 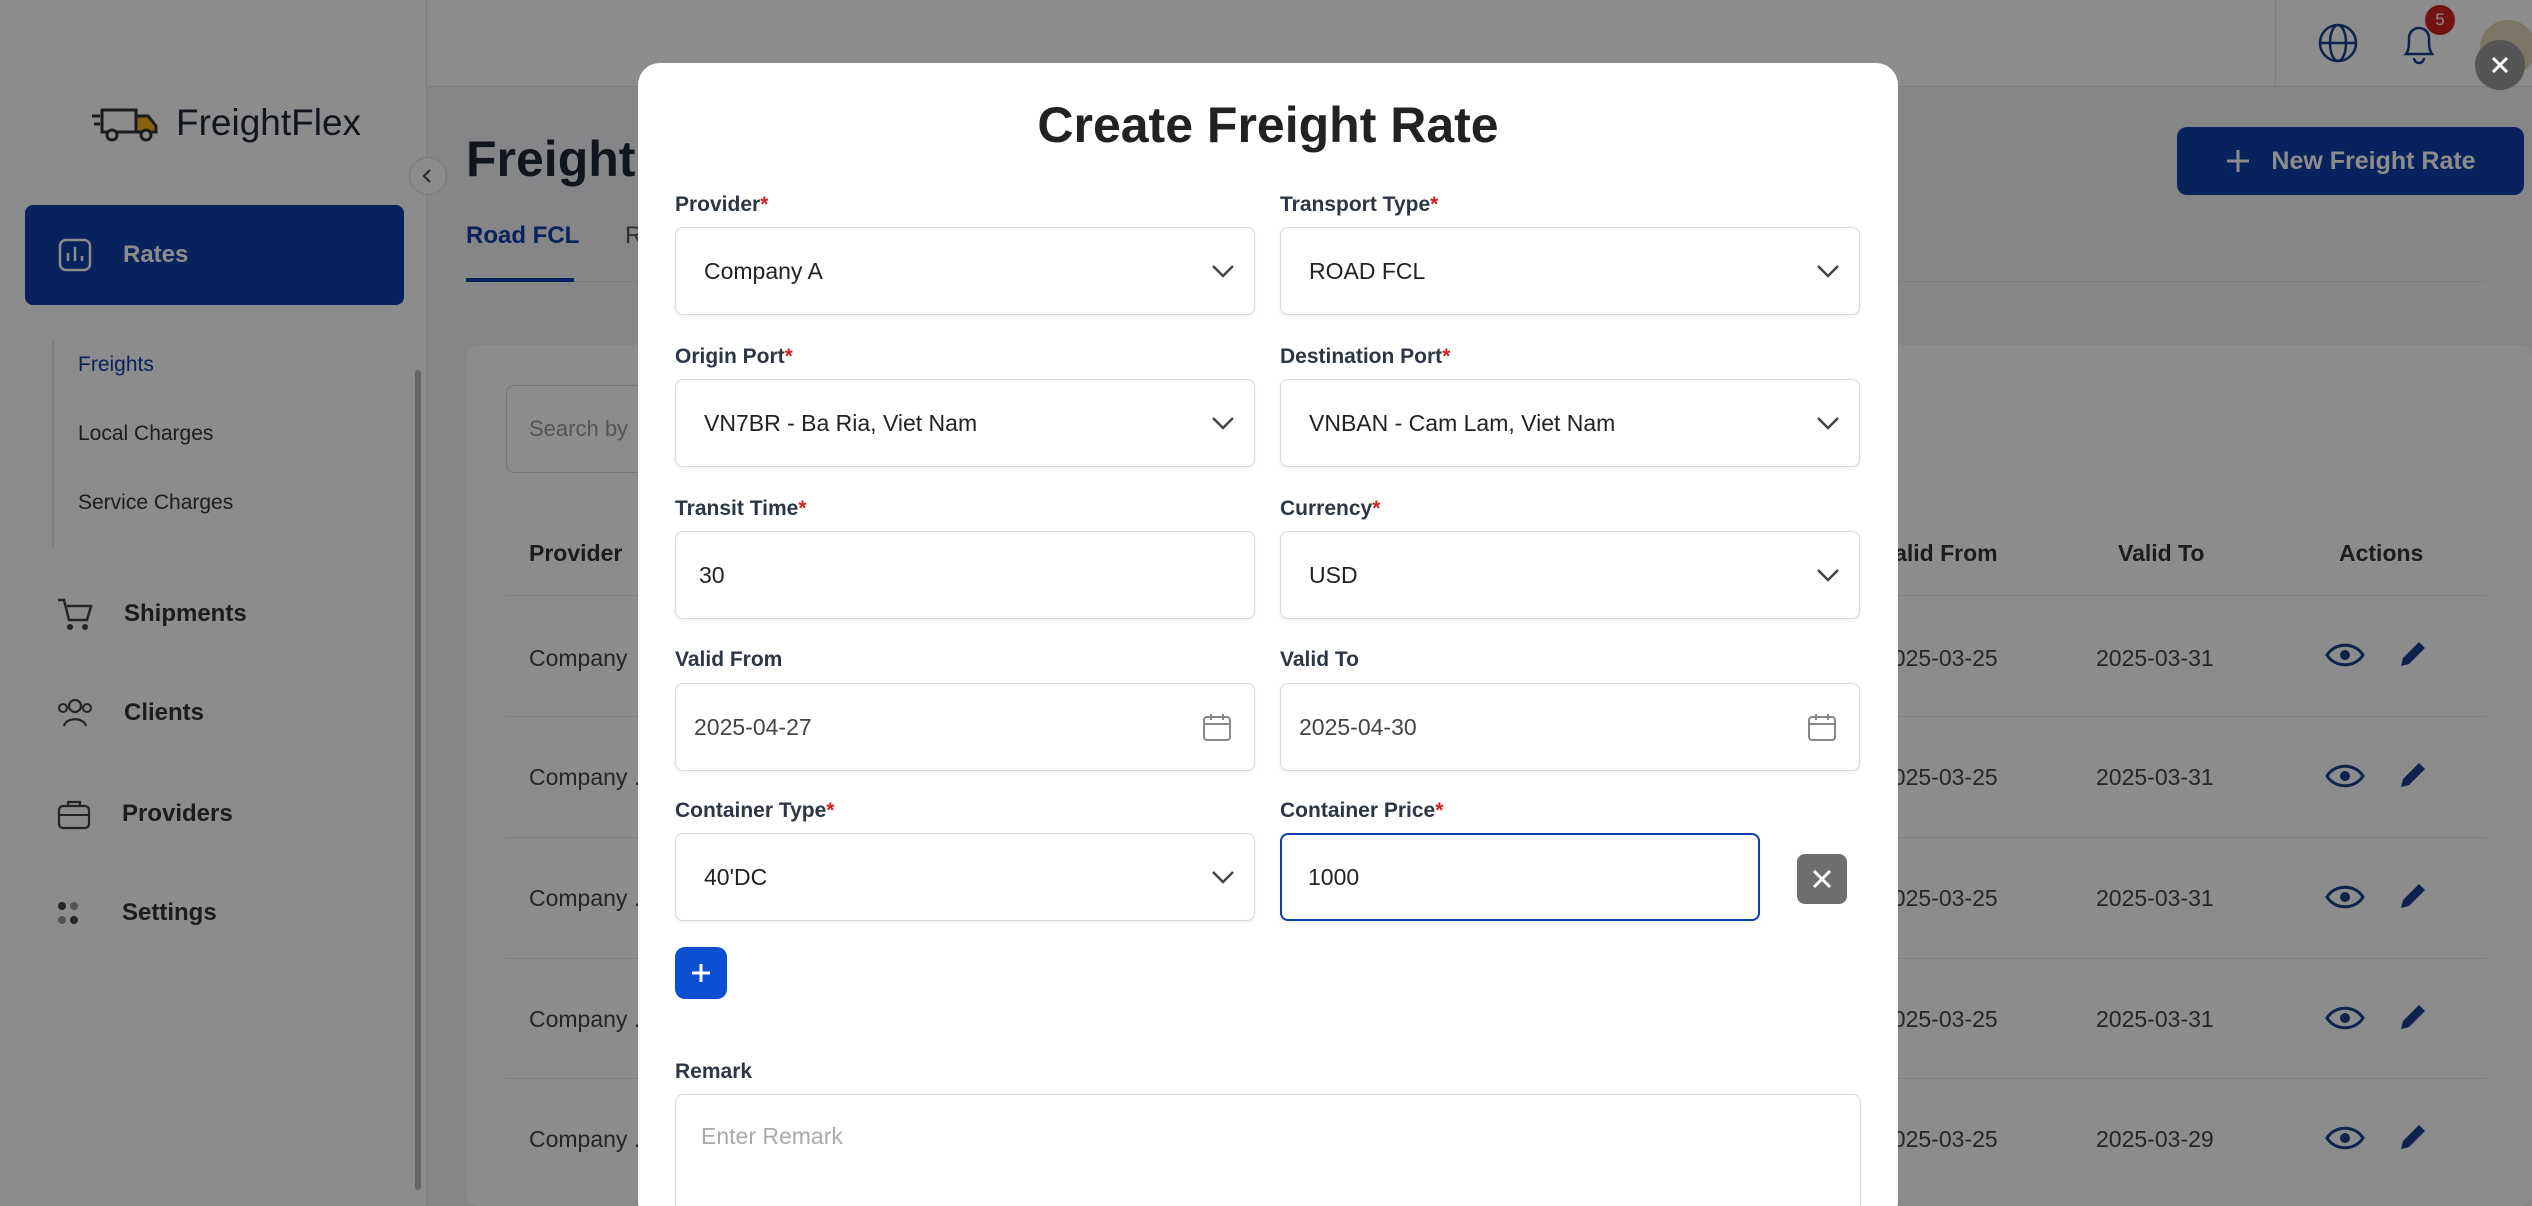 What do you see at coordinates (1570, 575) in the screenshot?
I see `currency-select: USD` at bounding box center [1570, 575].